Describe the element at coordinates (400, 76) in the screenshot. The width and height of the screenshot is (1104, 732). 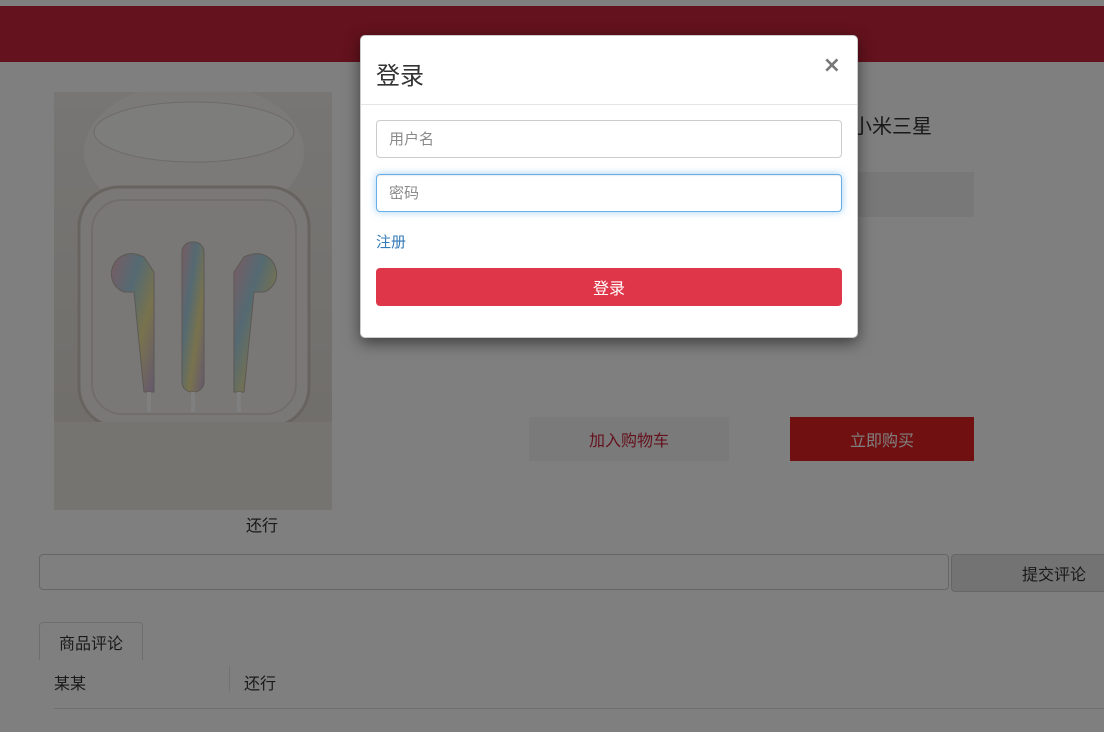
I see `login-modal-title: 登录` at that location.